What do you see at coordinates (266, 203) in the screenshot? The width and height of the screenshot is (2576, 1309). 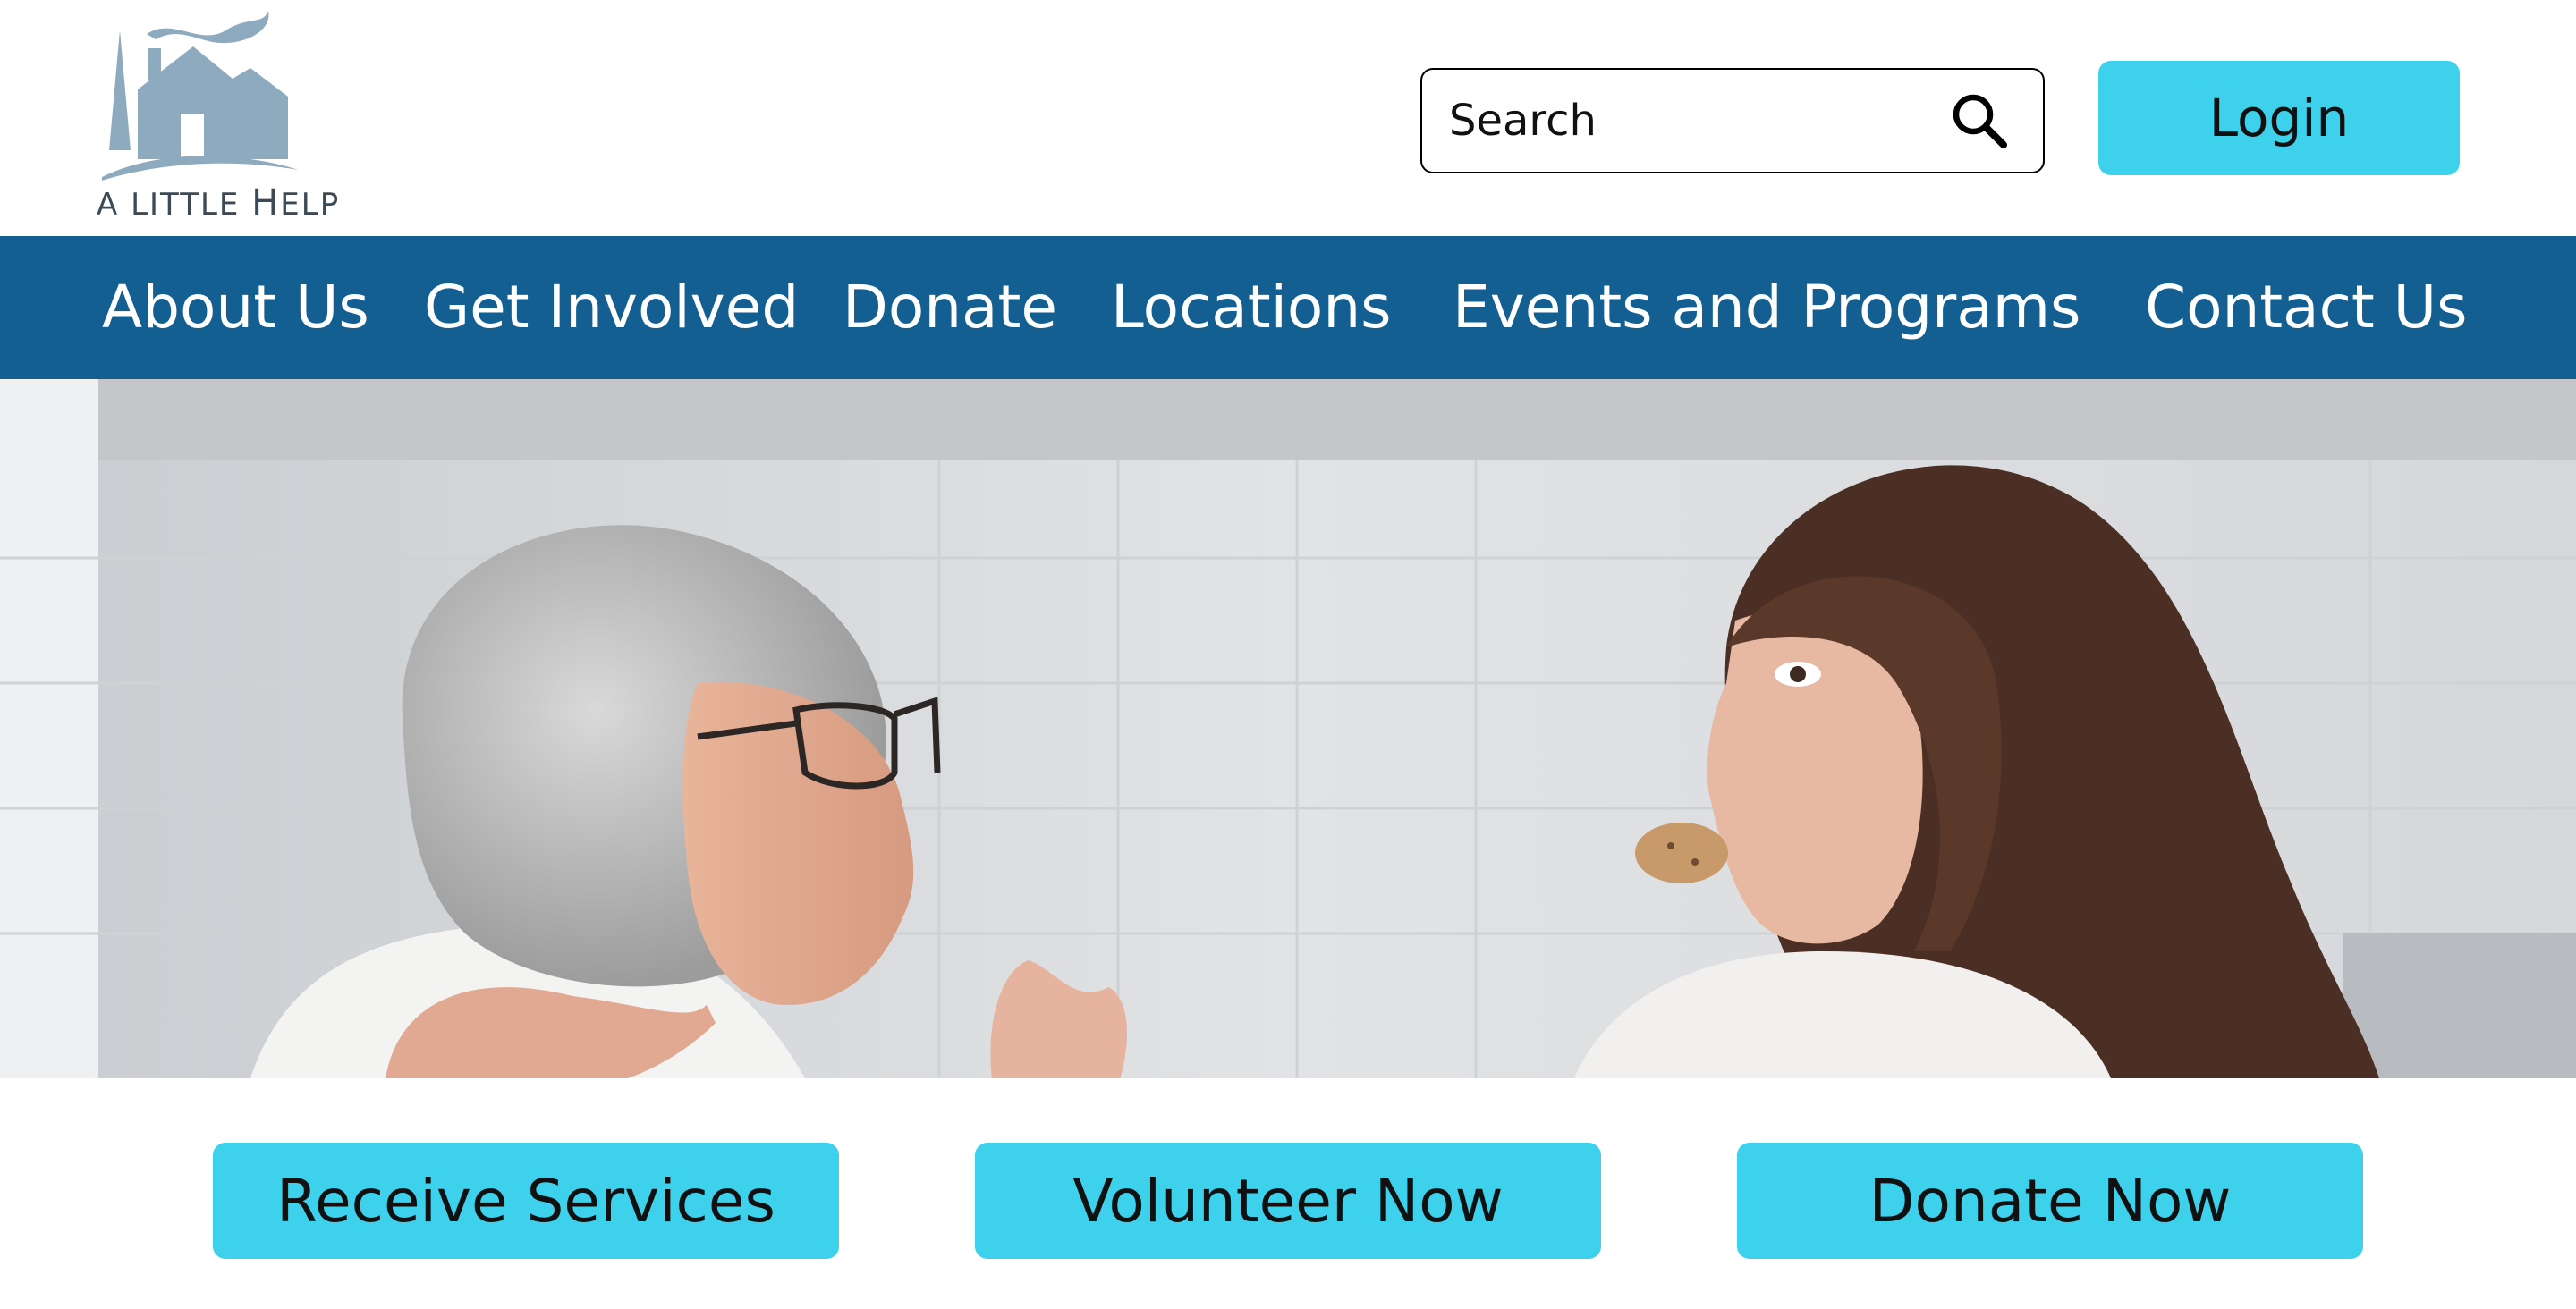 I see `logo-text-h: H` at bounding box center [266, 203].